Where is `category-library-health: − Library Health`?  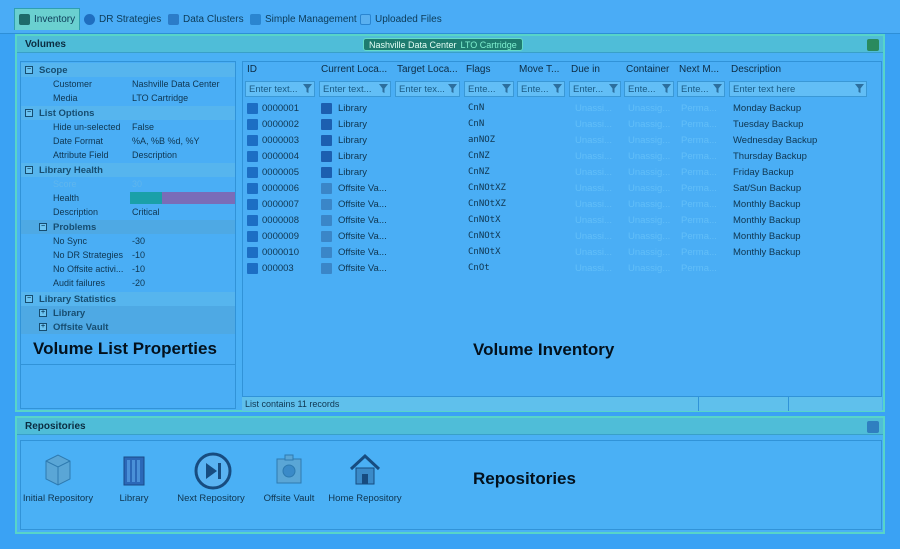 category-library-health: − Library Health is located at coordinates (128, 170).